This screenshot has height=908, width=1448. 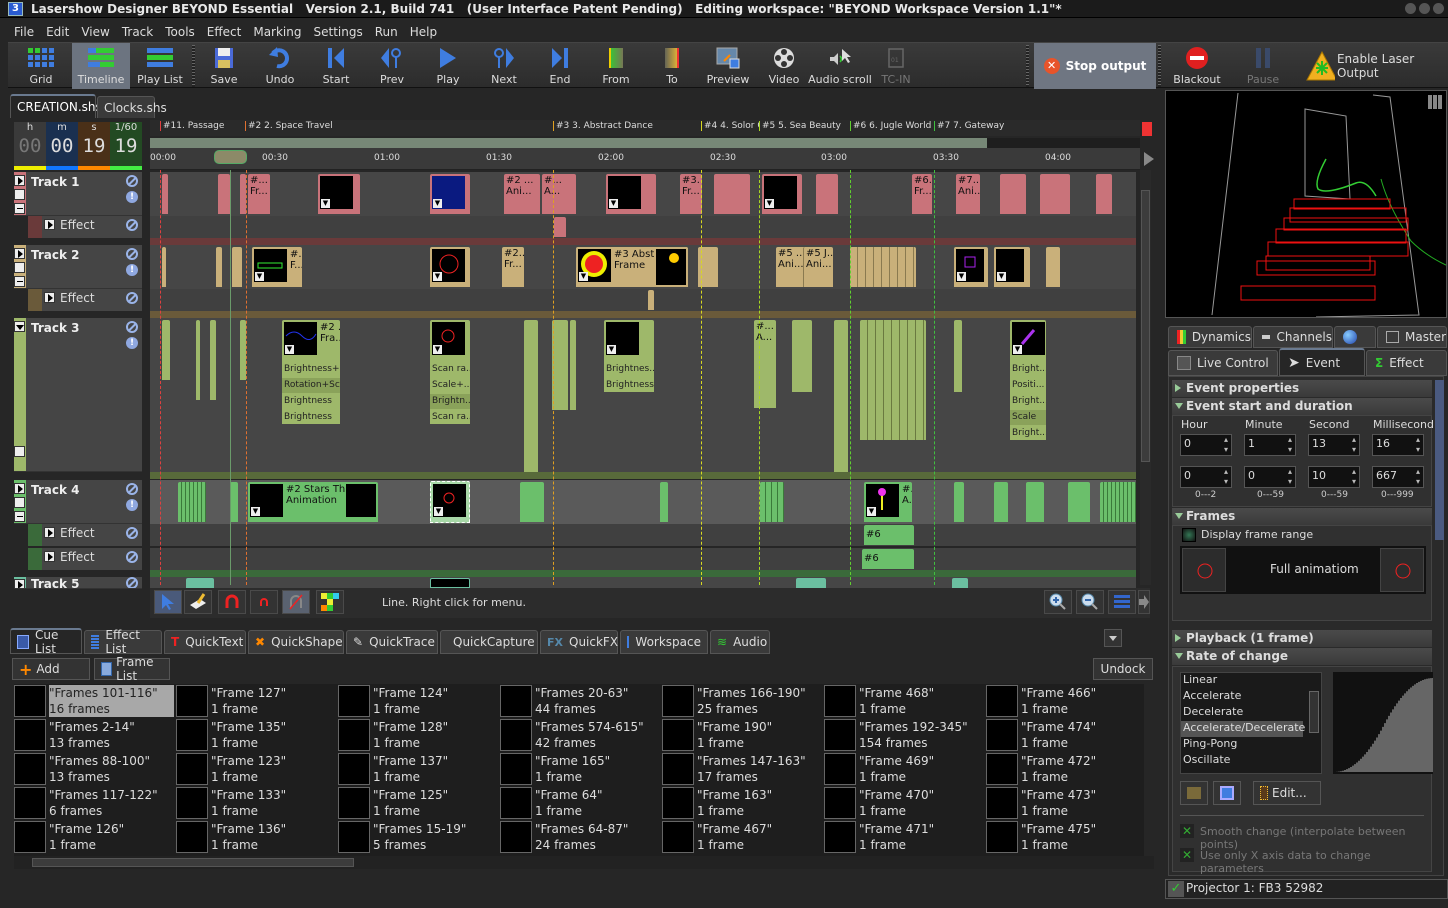 I want to click on tab-event: ➤ Event, so click(x=1322, y=362).